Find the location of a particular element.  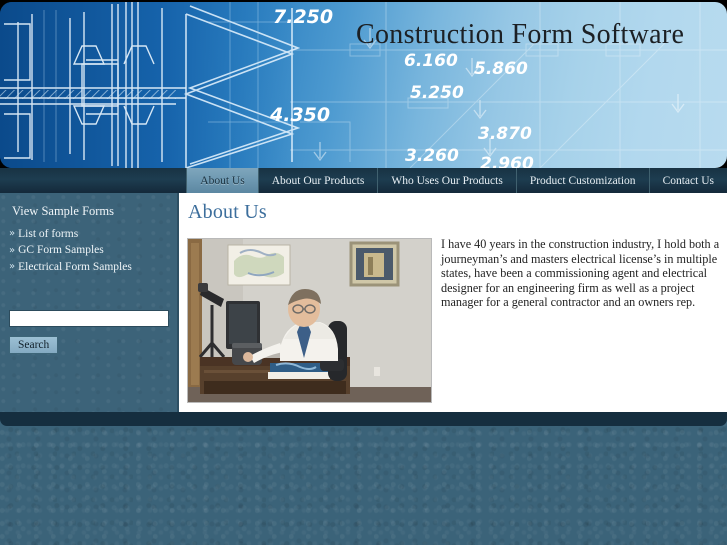

nav-item-about-our-products: About Our Products is located at coordinates (317, 180).